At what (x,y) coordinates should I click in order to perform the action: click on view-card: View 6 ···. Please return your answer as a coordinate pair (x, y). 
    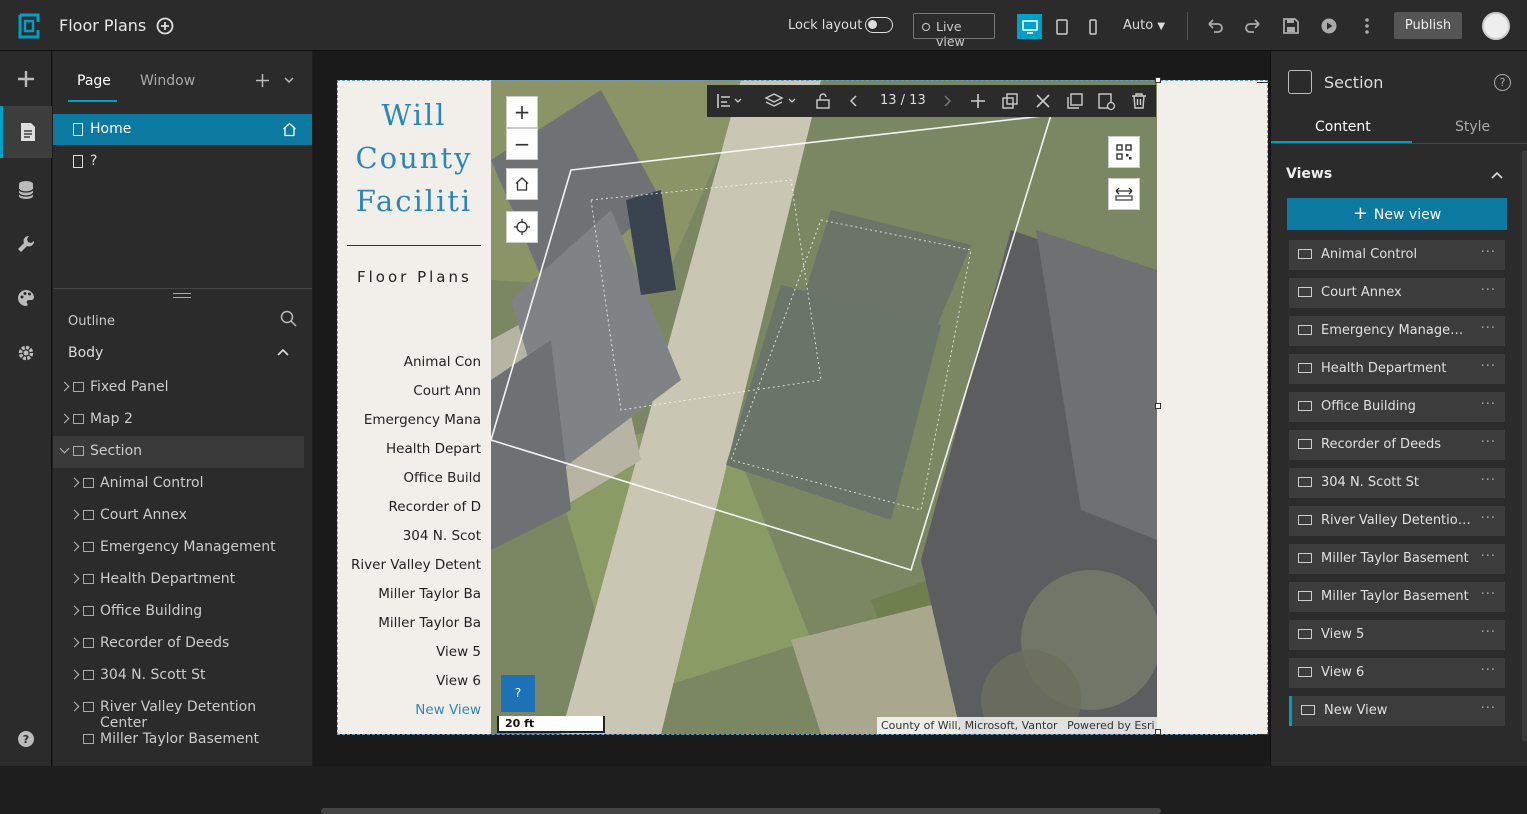
    Looking at the image, I should click on (1397, 673).